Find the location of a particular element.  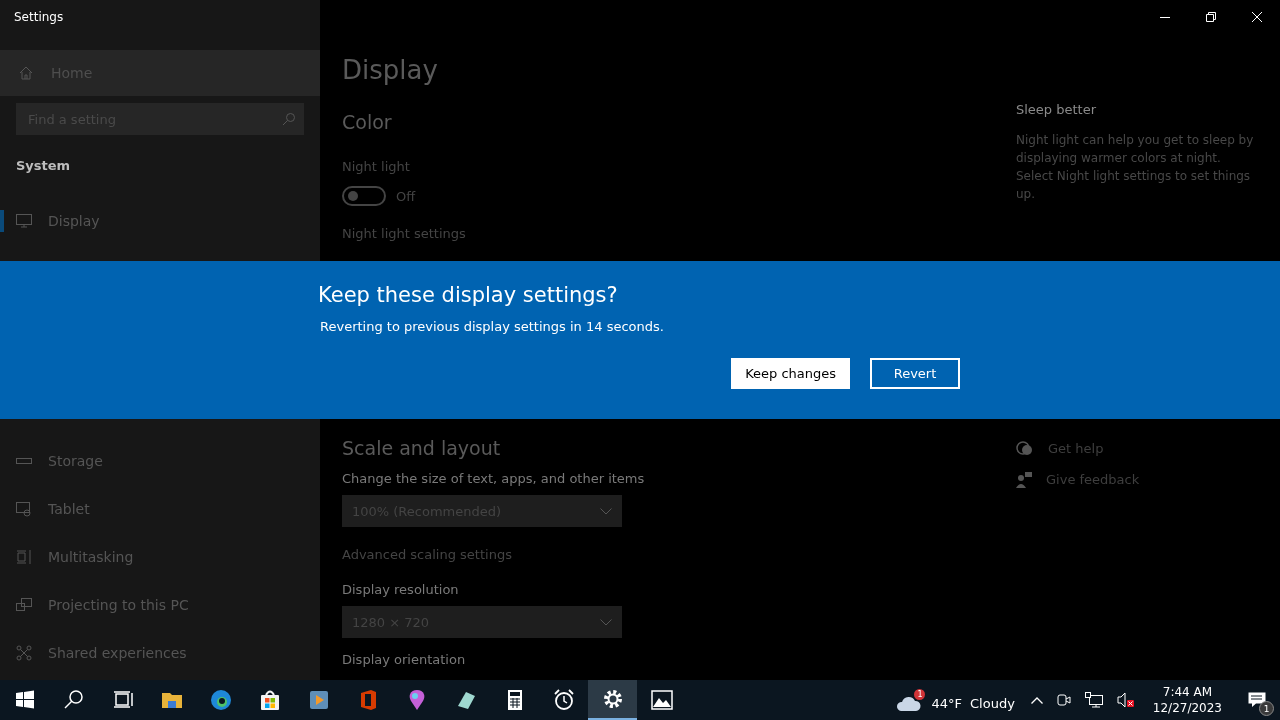

page-title: Display is located at coordinates (390, 70).